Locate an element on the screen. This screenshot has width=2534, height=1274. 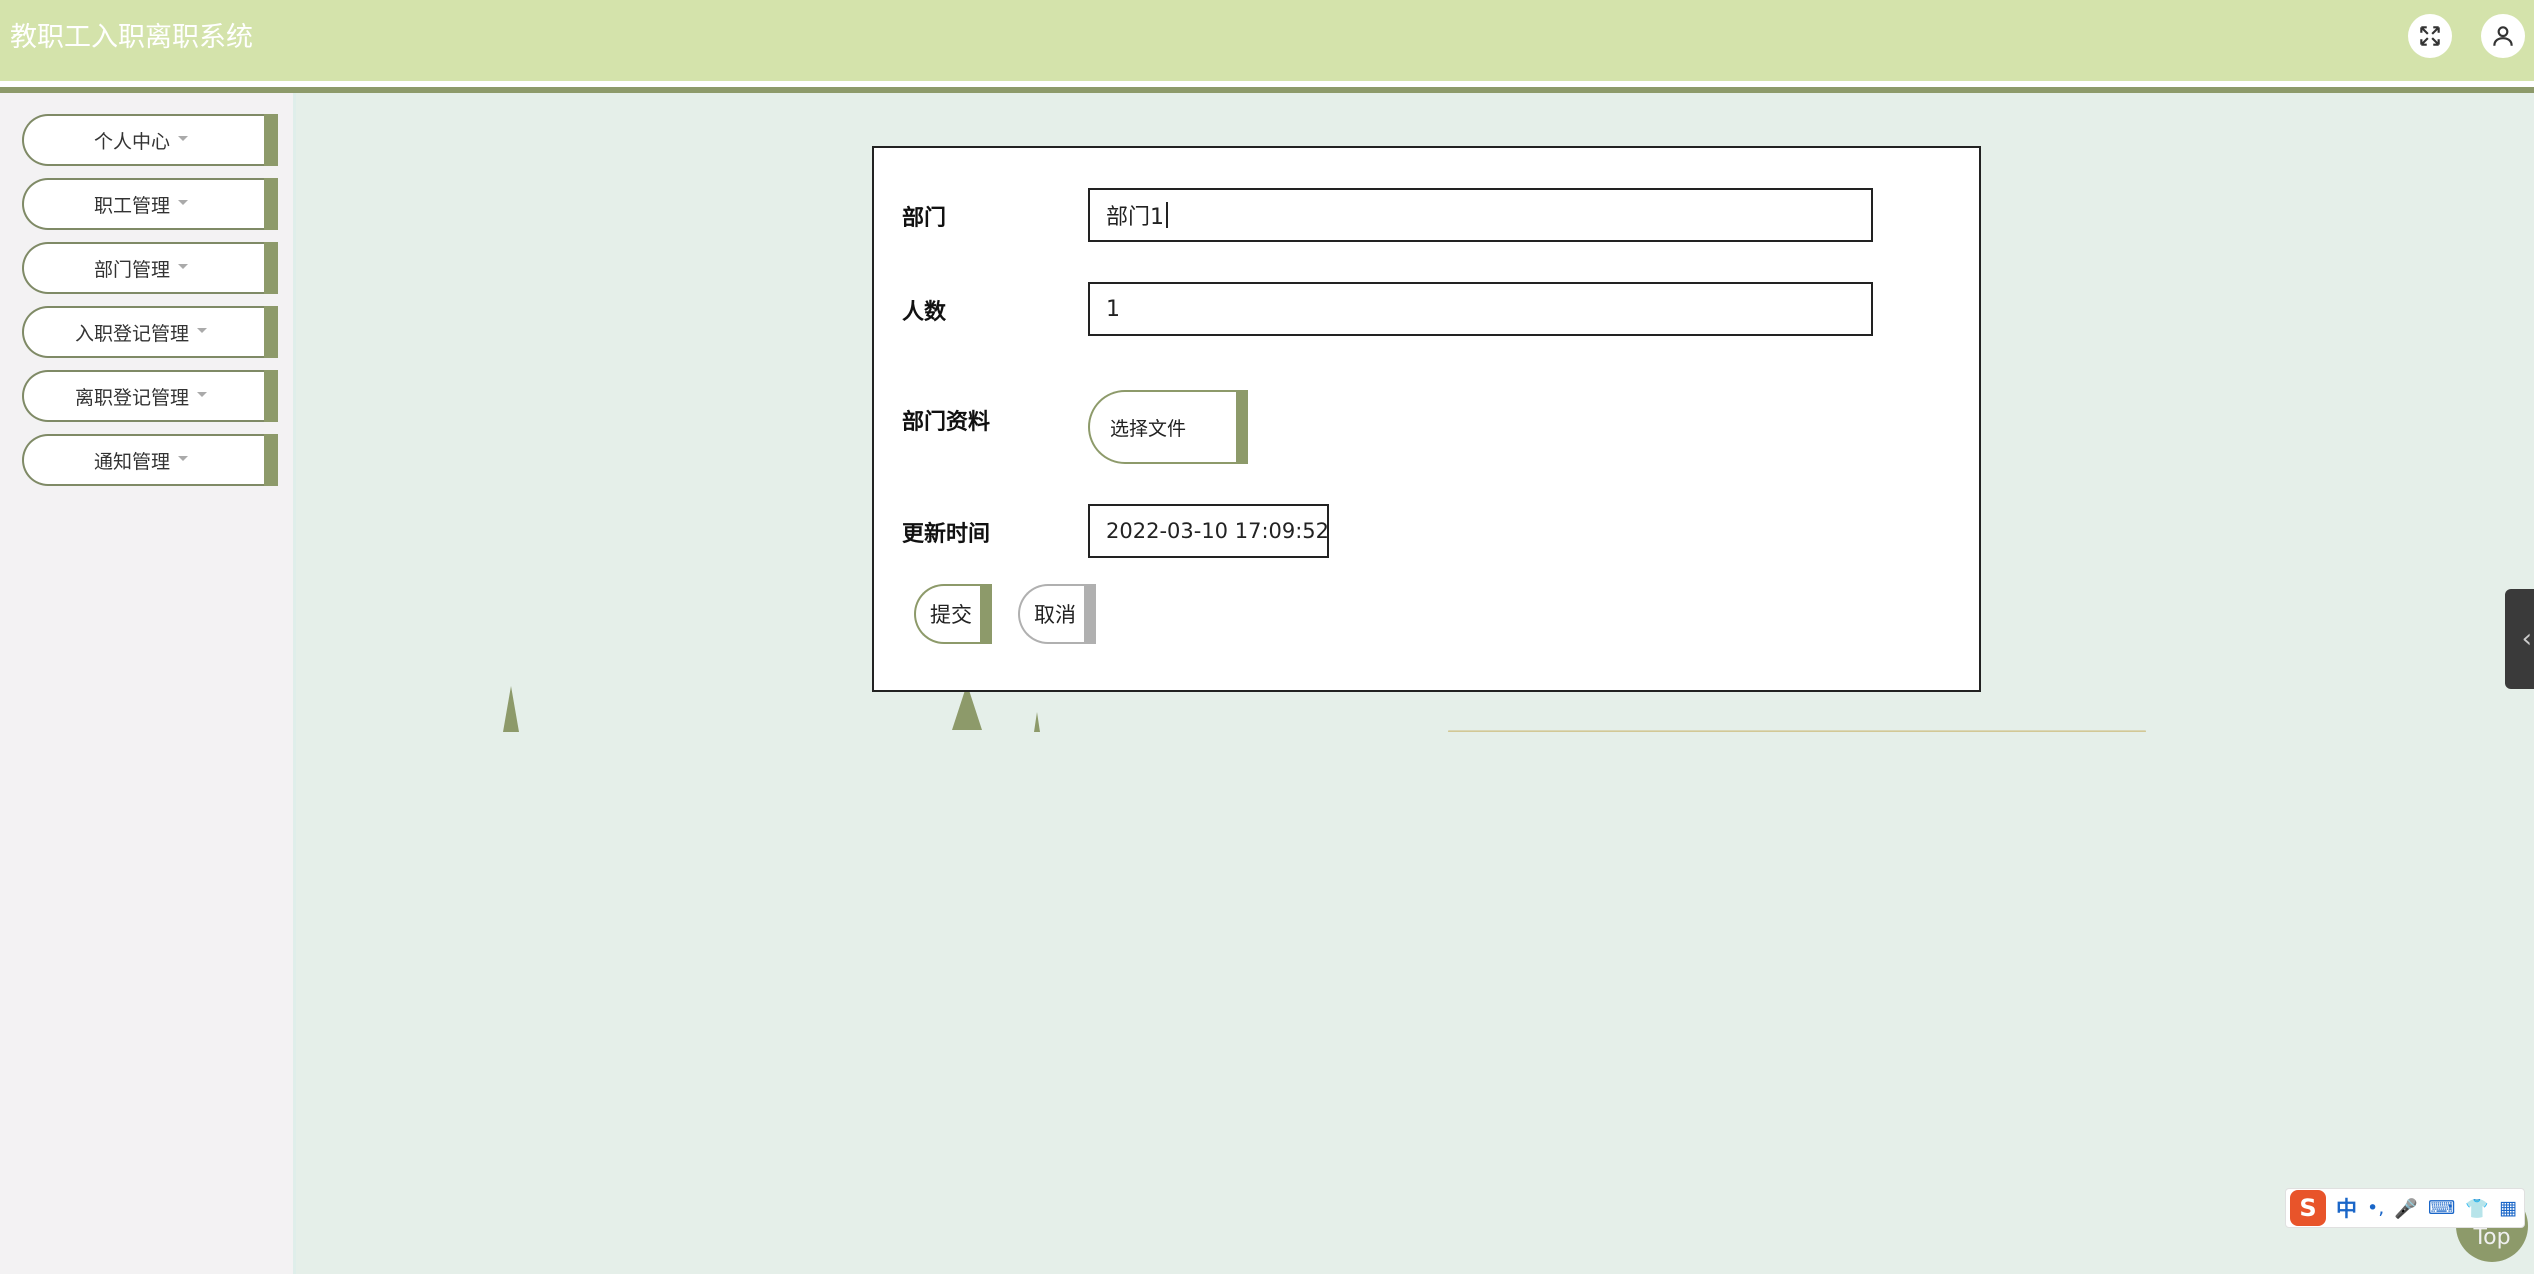
cancel-label: 取消 is located at coordinates (1055, 615).